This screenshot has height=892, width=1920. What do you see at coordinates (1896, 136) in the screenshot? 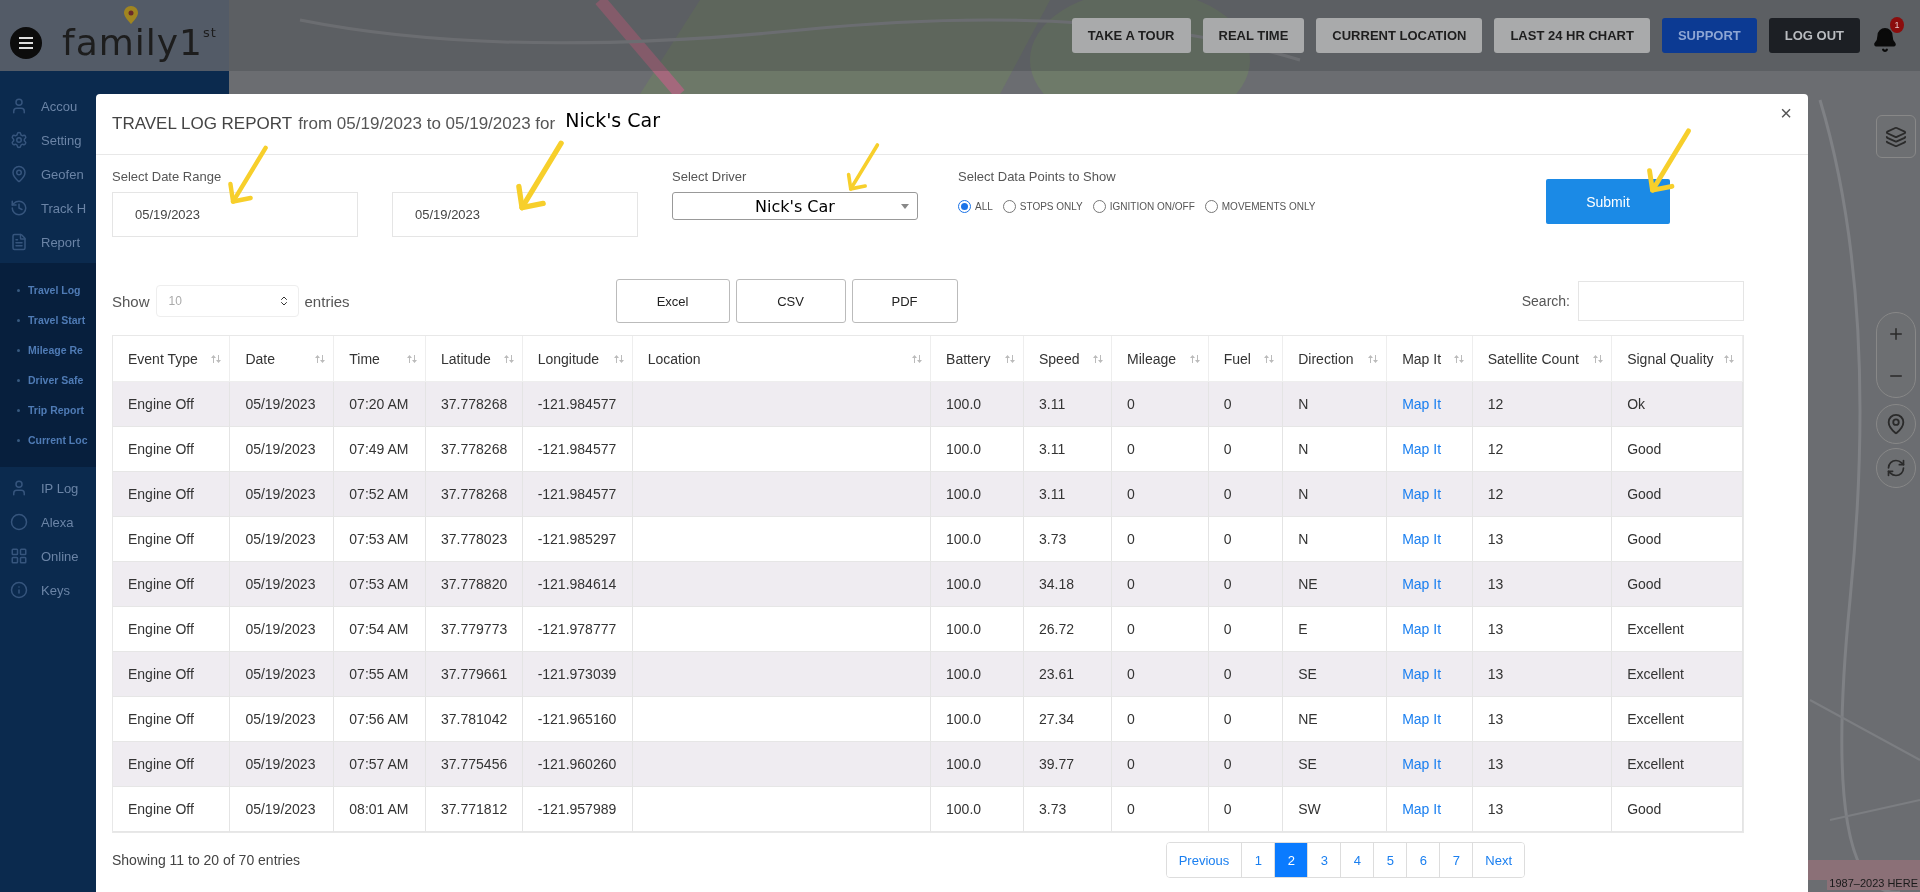
I see `layers-icon` at bounding box center [1896, 136].